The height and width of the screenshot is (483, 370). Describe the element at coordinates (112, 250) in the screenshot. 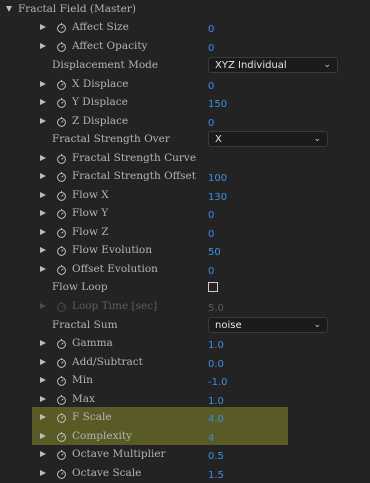

I see `property-label: Flow Evolution` at that location.